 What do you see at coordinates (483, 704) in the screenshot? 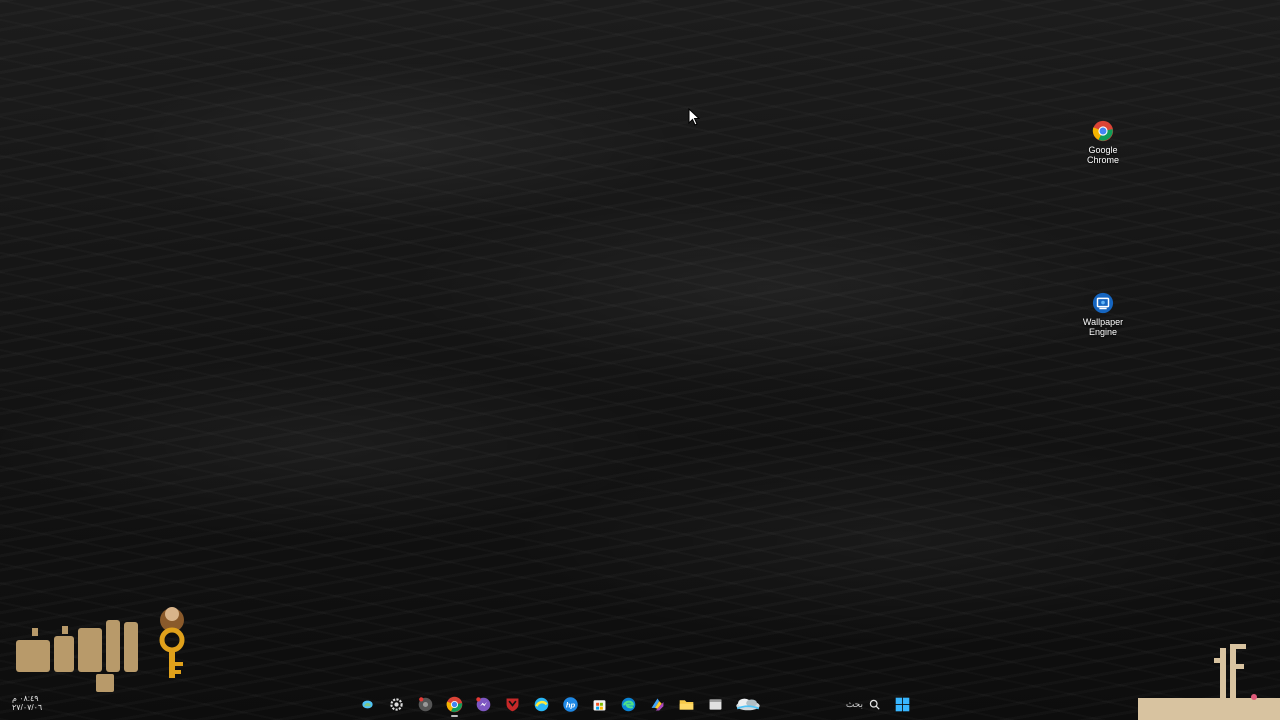
I see `messenger-icon` at bounding box center [483, 704].